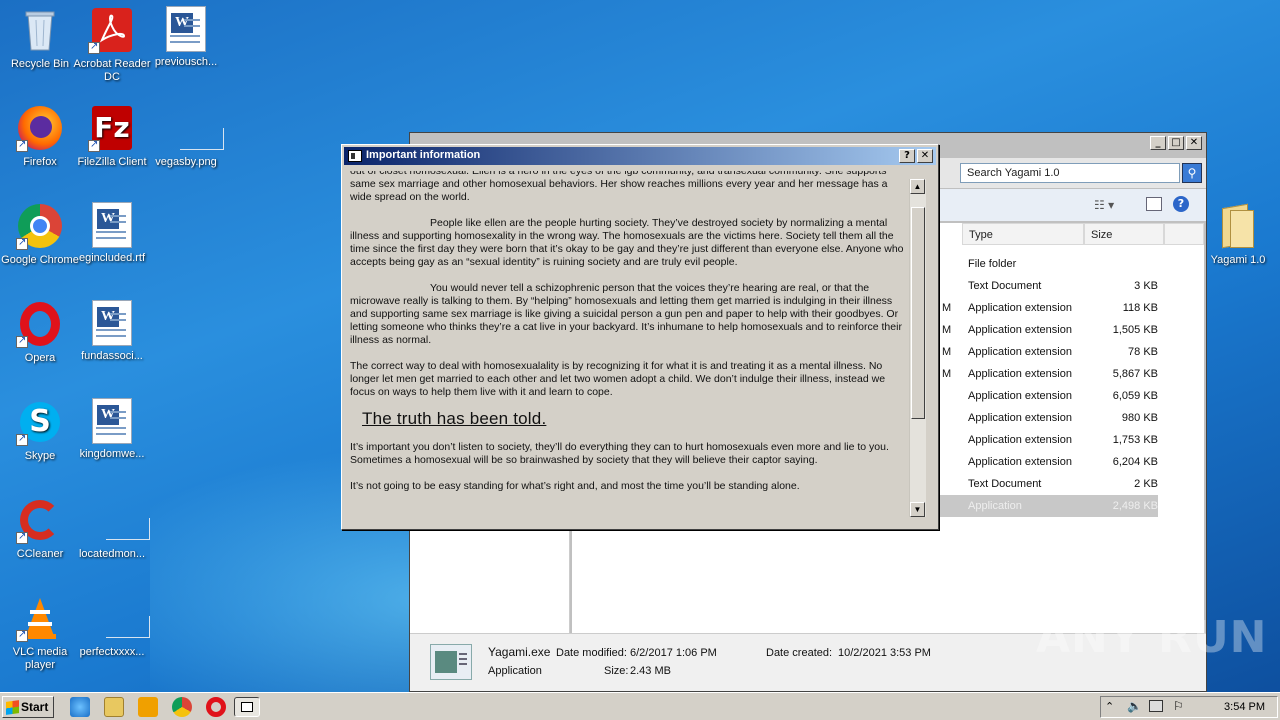 This screenshot has height=720, width=1280. Describe the element at coordinates (916, 156) in the screenshot. I see `dialog-title-buttons: ? ✕` at that location.